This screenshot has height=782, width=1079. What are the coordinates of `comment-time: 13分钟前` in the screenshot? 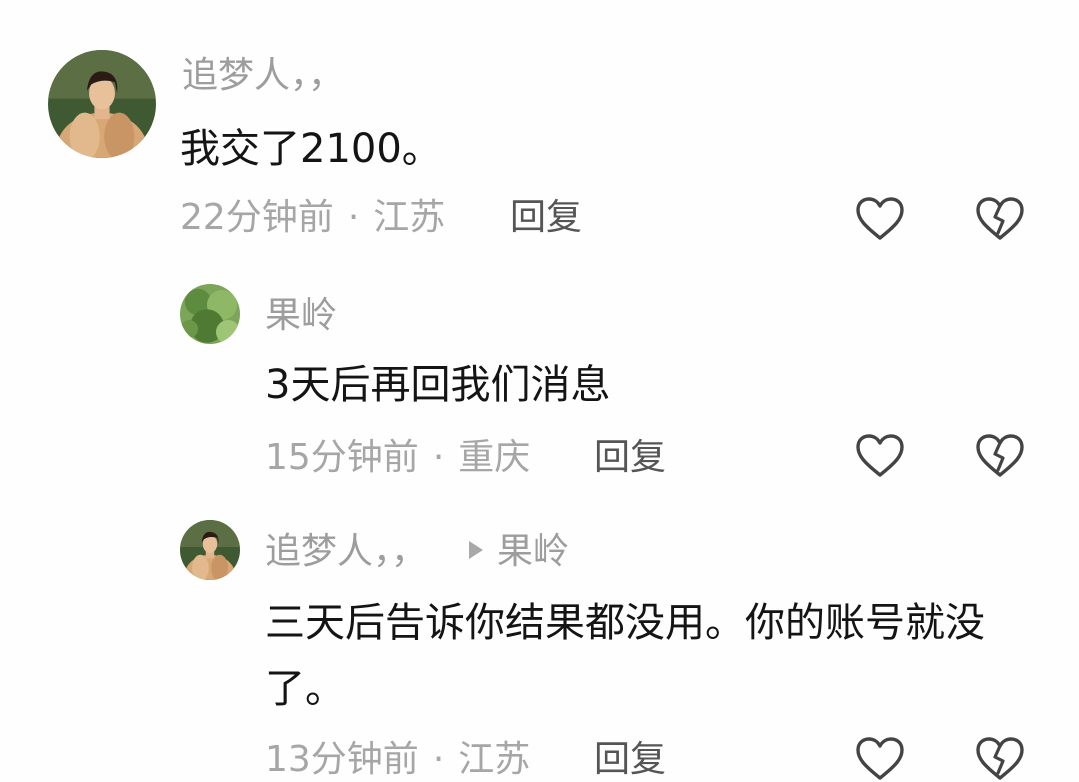 It's located at (342, 759).